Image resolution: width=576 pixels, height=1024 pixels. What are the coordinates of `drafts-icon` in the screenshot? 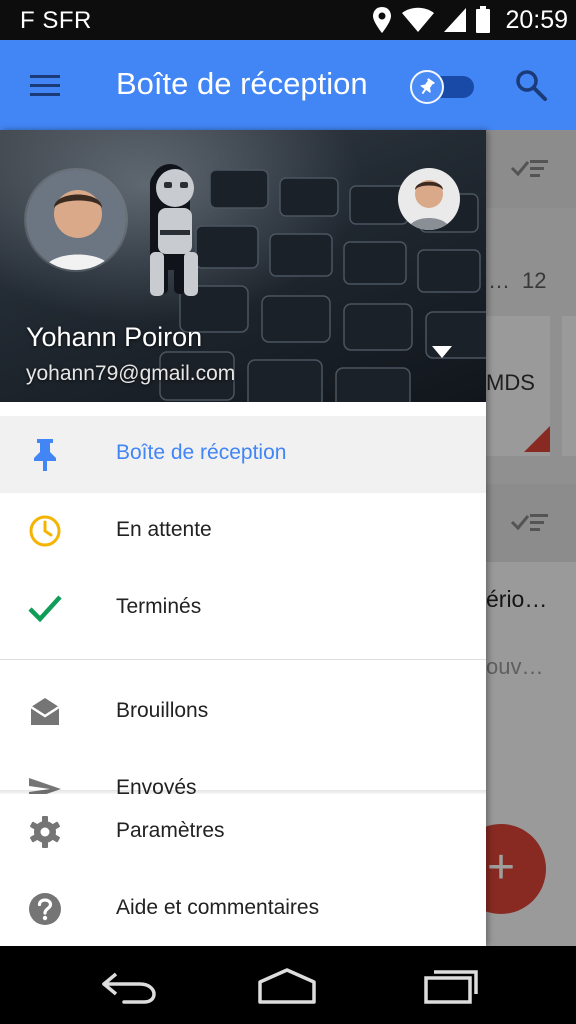 It's located at (45, 711).